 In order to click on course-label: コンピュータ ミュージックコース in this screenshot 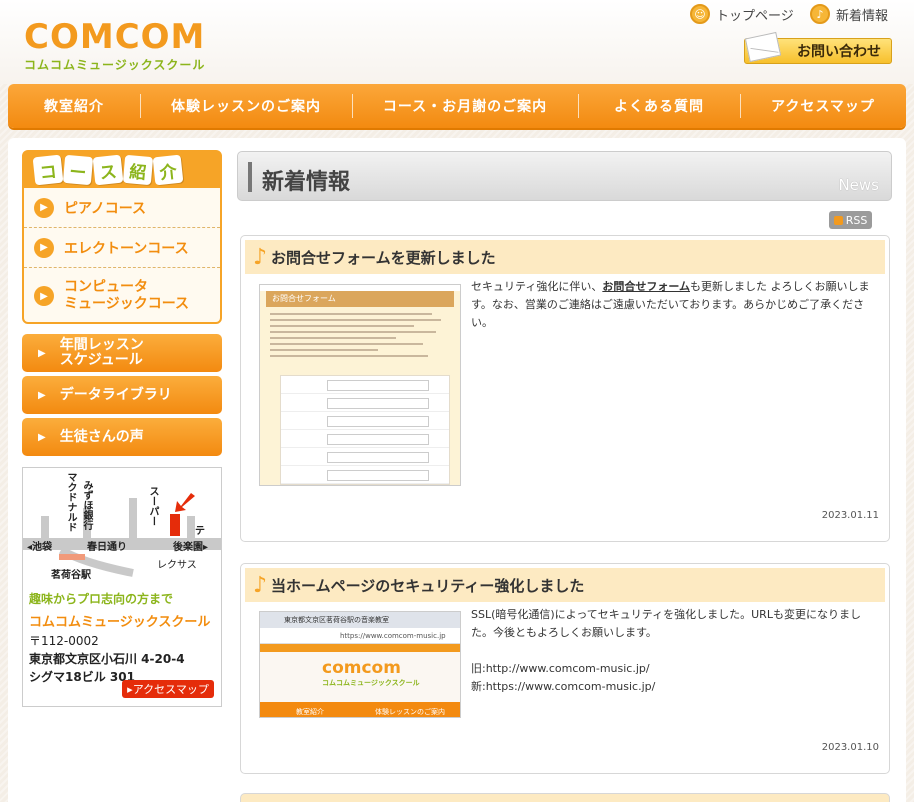, I will do `click(127, 295)`.